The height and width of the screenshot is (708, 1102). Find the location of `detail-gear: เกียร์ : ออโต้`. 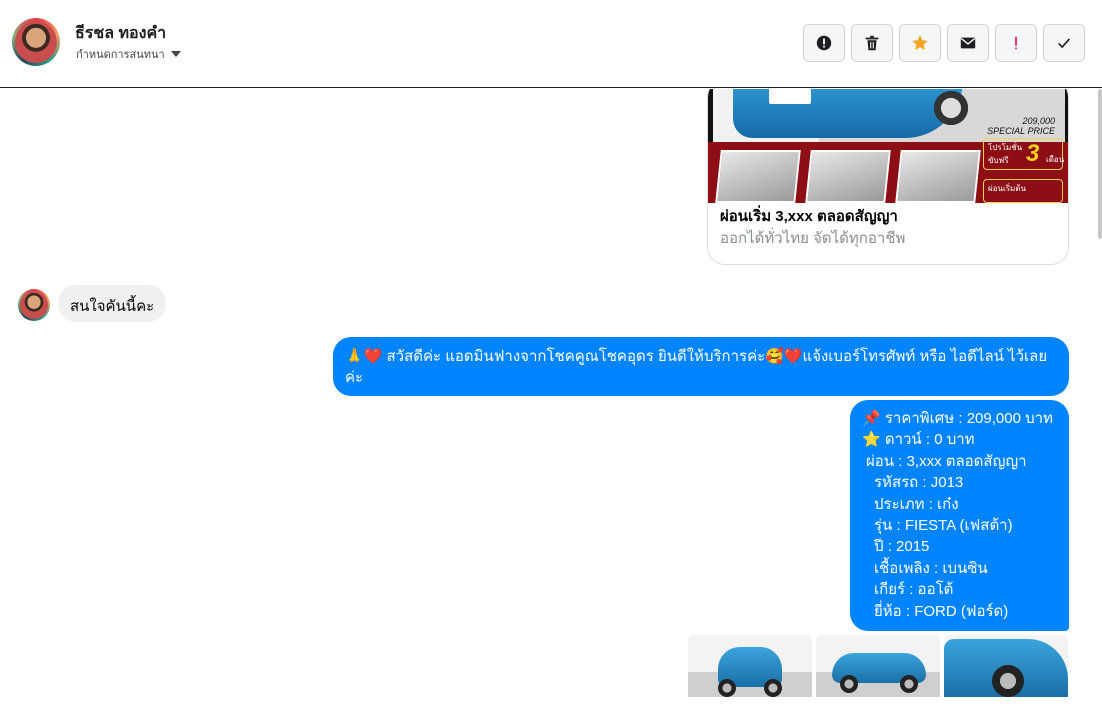

detail-gear: เกียร์ : ออโต้ is located at coordinates (914, 590).